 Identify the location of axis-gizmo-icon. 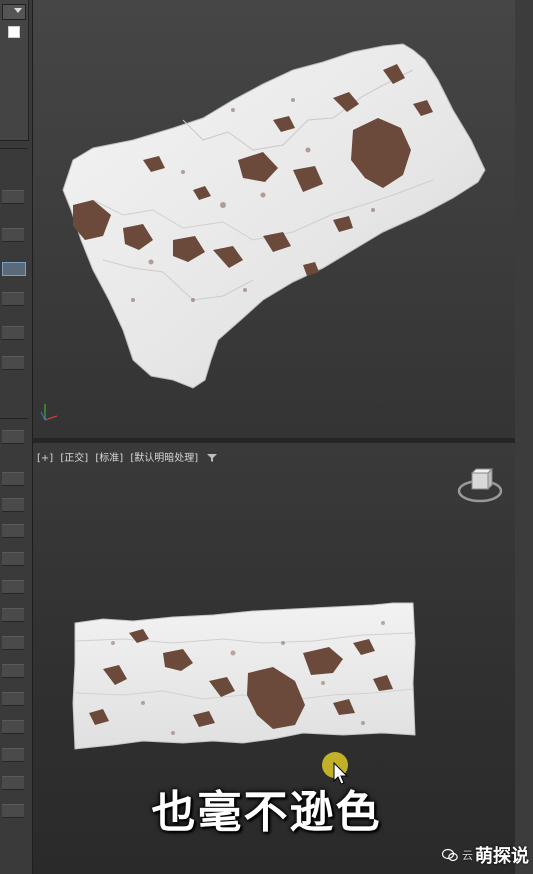
(49, 412).